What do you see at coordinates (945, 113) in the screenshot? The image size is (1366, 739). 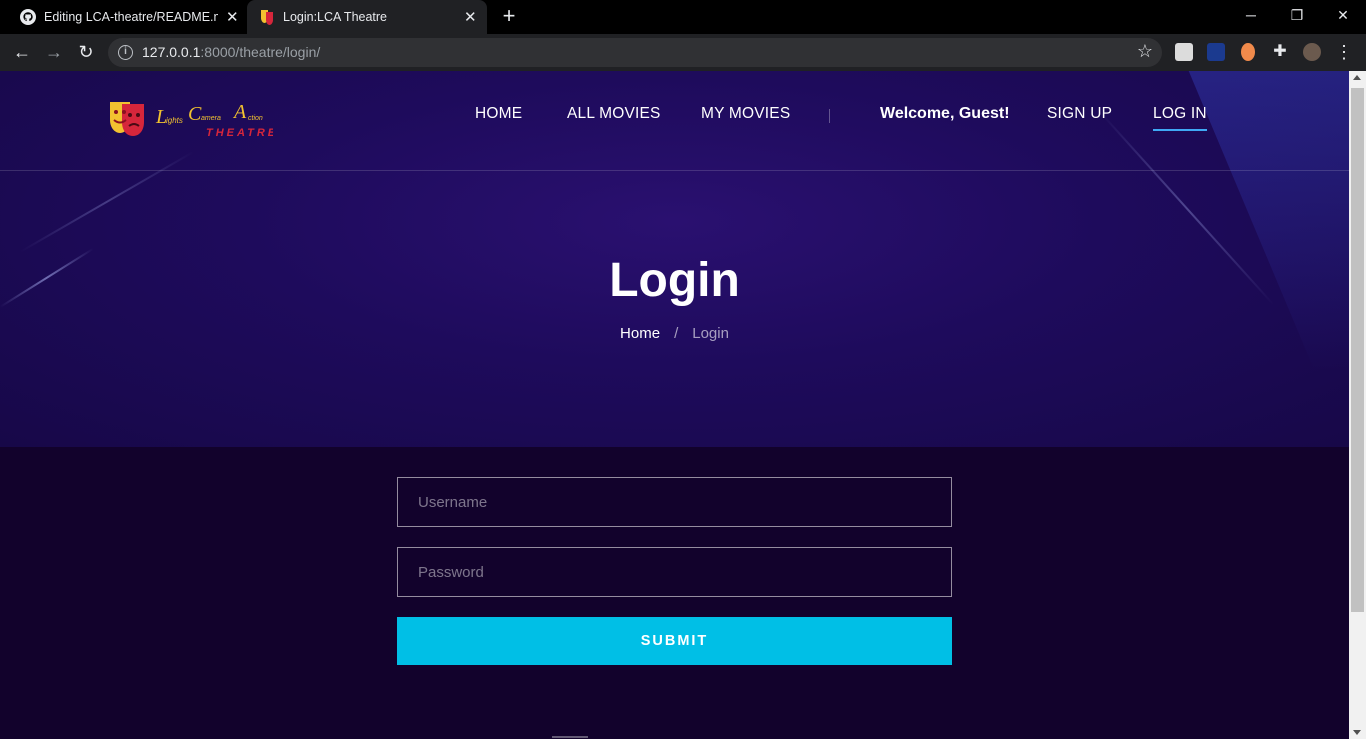 I see `welcome-text: Welcome, Guest!` at bounding box center [945, 113].